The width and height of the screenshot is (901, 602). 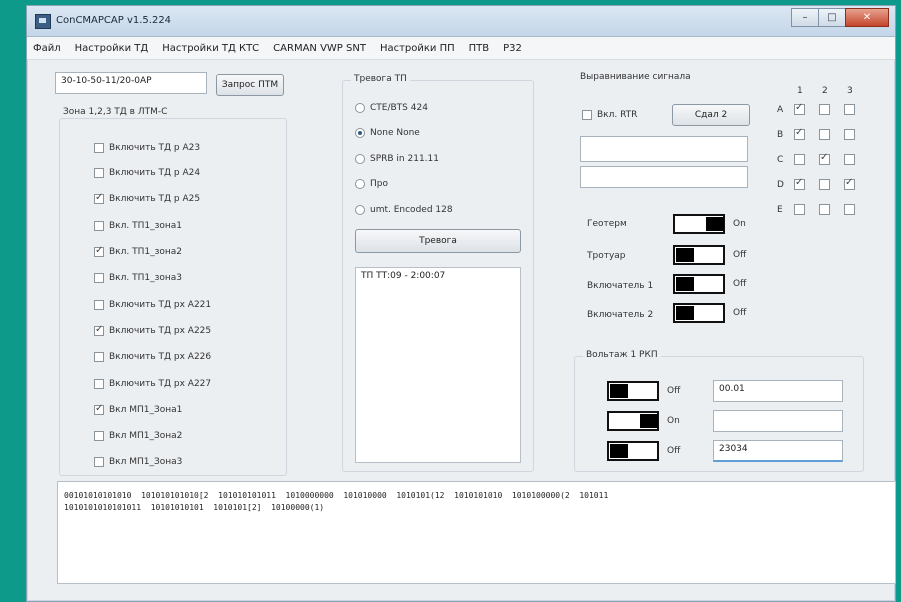 I want to click on close-button: ✕, so click(x=867, y=17).